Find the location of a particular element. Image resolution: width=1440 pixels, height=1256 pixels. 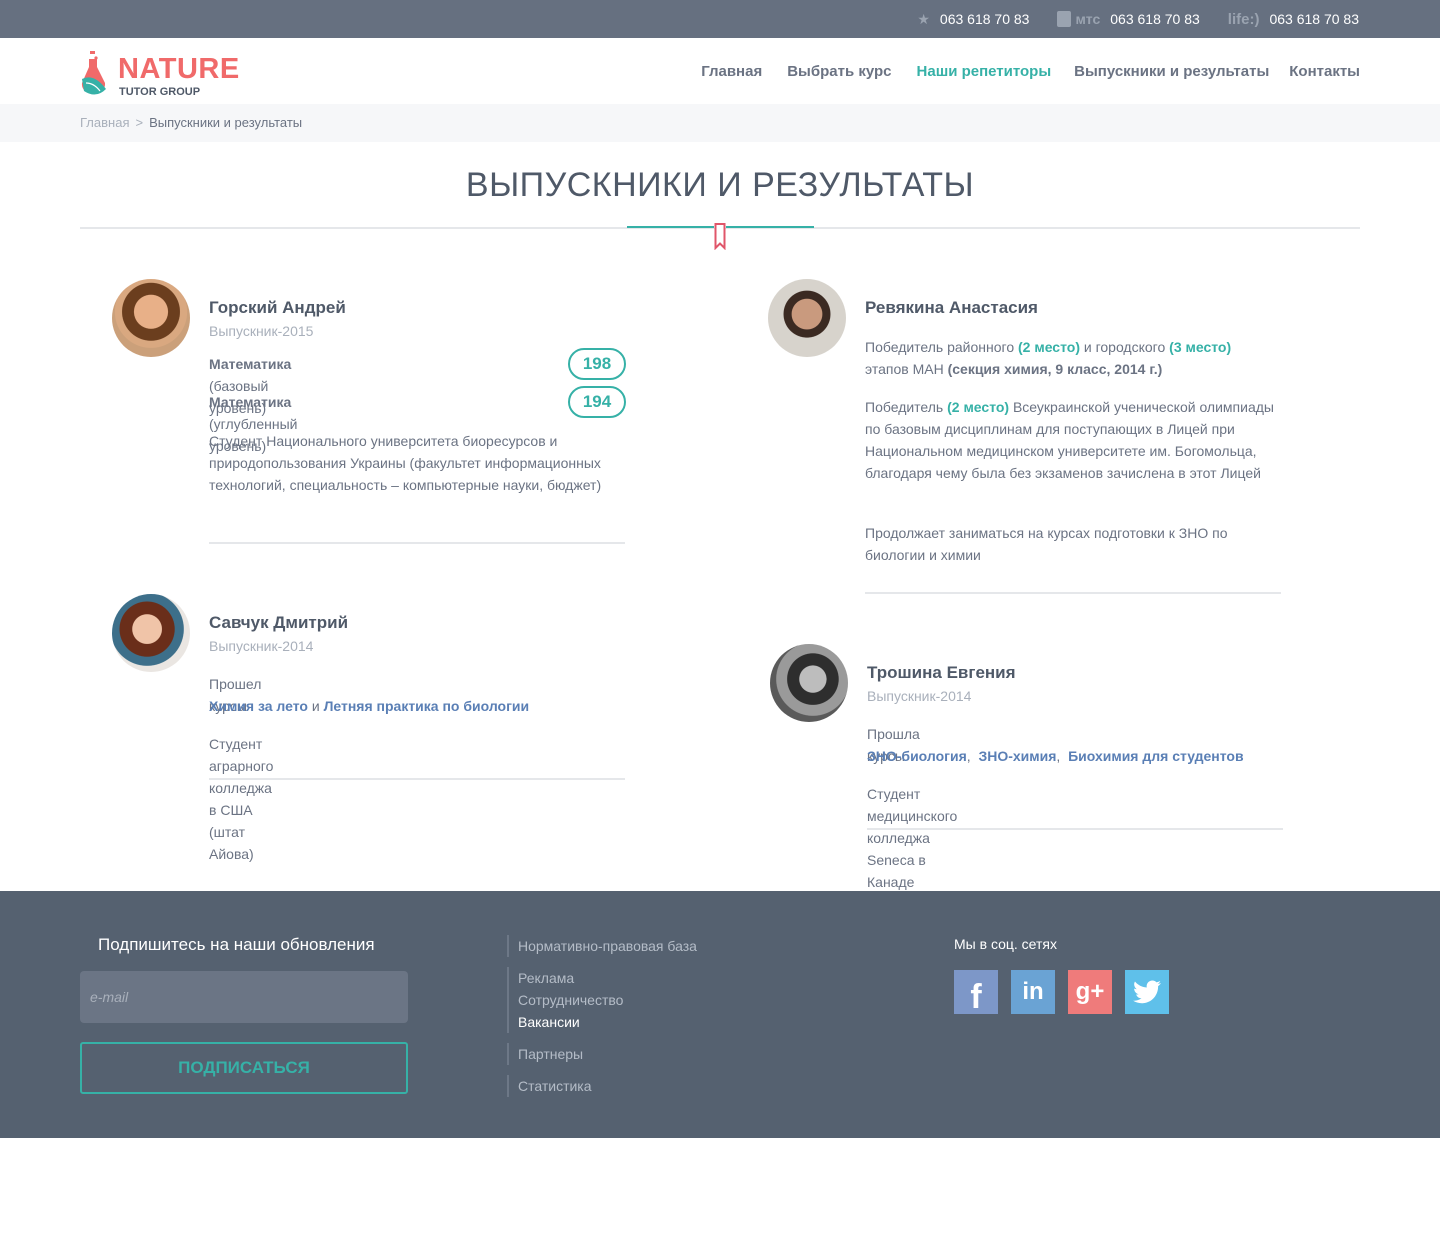

page-title: ВЫПУСКНИКИ И РЕЗУЛЬТАТЫ is located at coordinates (720, 185).